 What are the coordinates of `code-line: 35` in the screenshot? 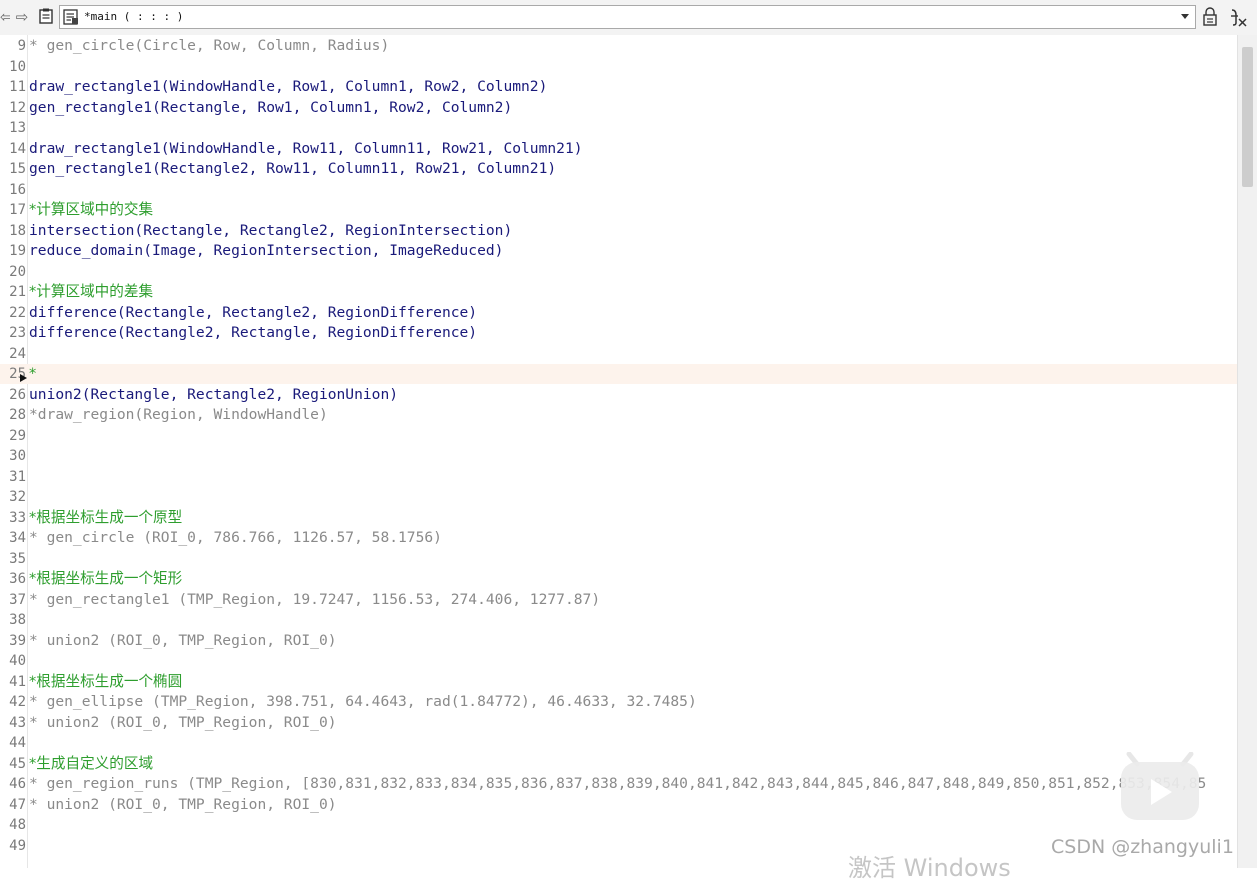 It's located at (618, 559).